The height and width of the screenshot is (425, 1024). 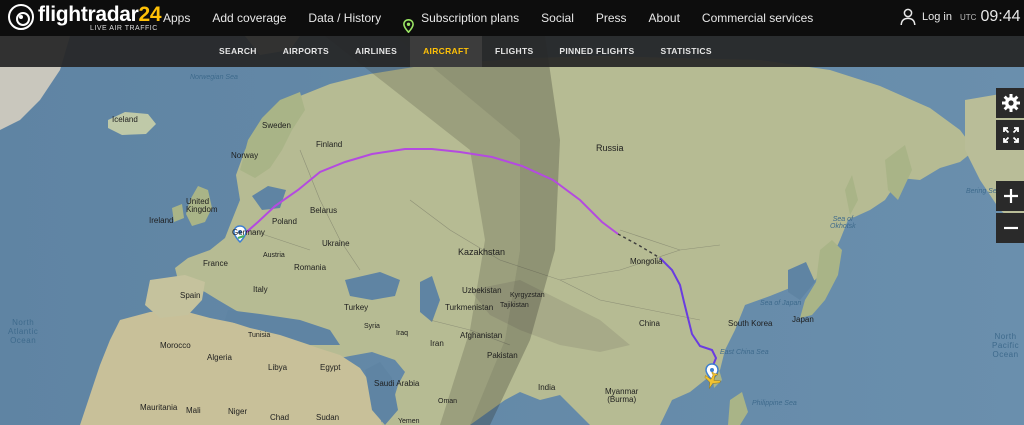 What do you see at coordinates (23, 332) in the screenshot?
I see `label-north-atlantic-ocean: North Atlantic Ocean` at bounding box center [23, 332].